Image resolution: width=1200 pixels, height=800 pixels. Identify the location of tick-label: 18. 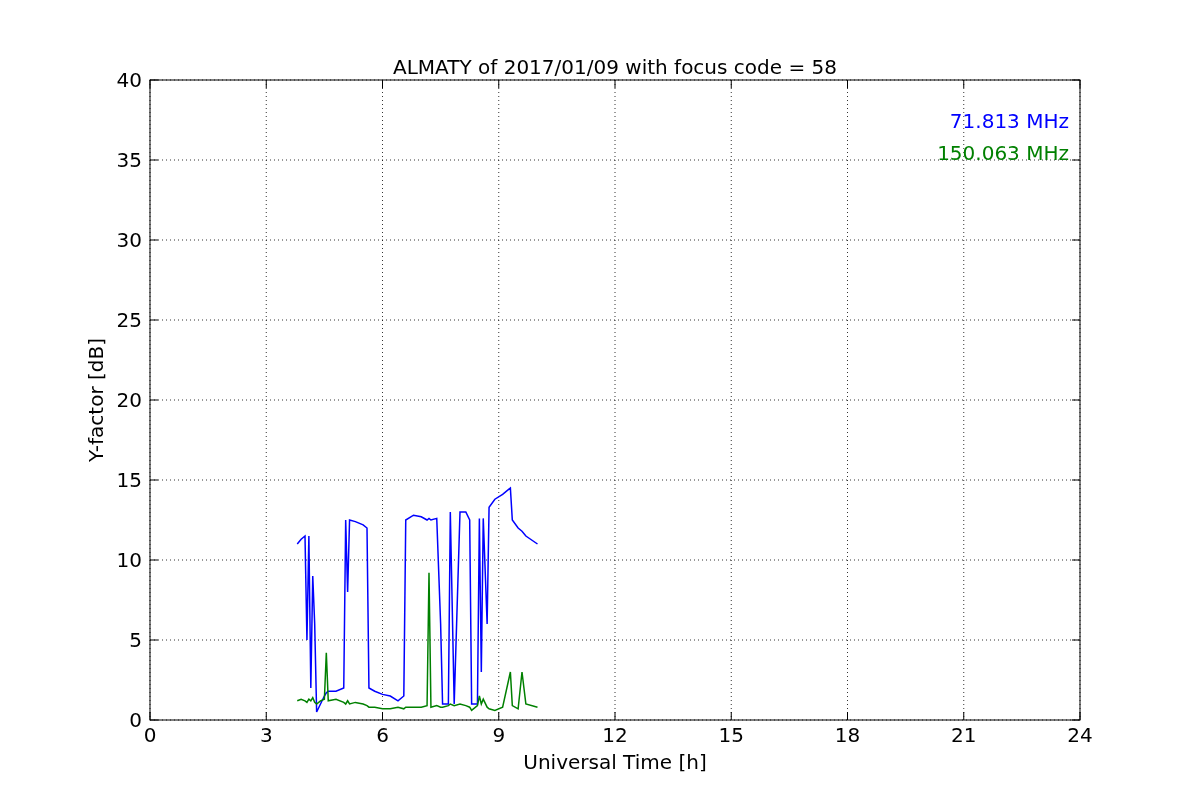
(847, 735).